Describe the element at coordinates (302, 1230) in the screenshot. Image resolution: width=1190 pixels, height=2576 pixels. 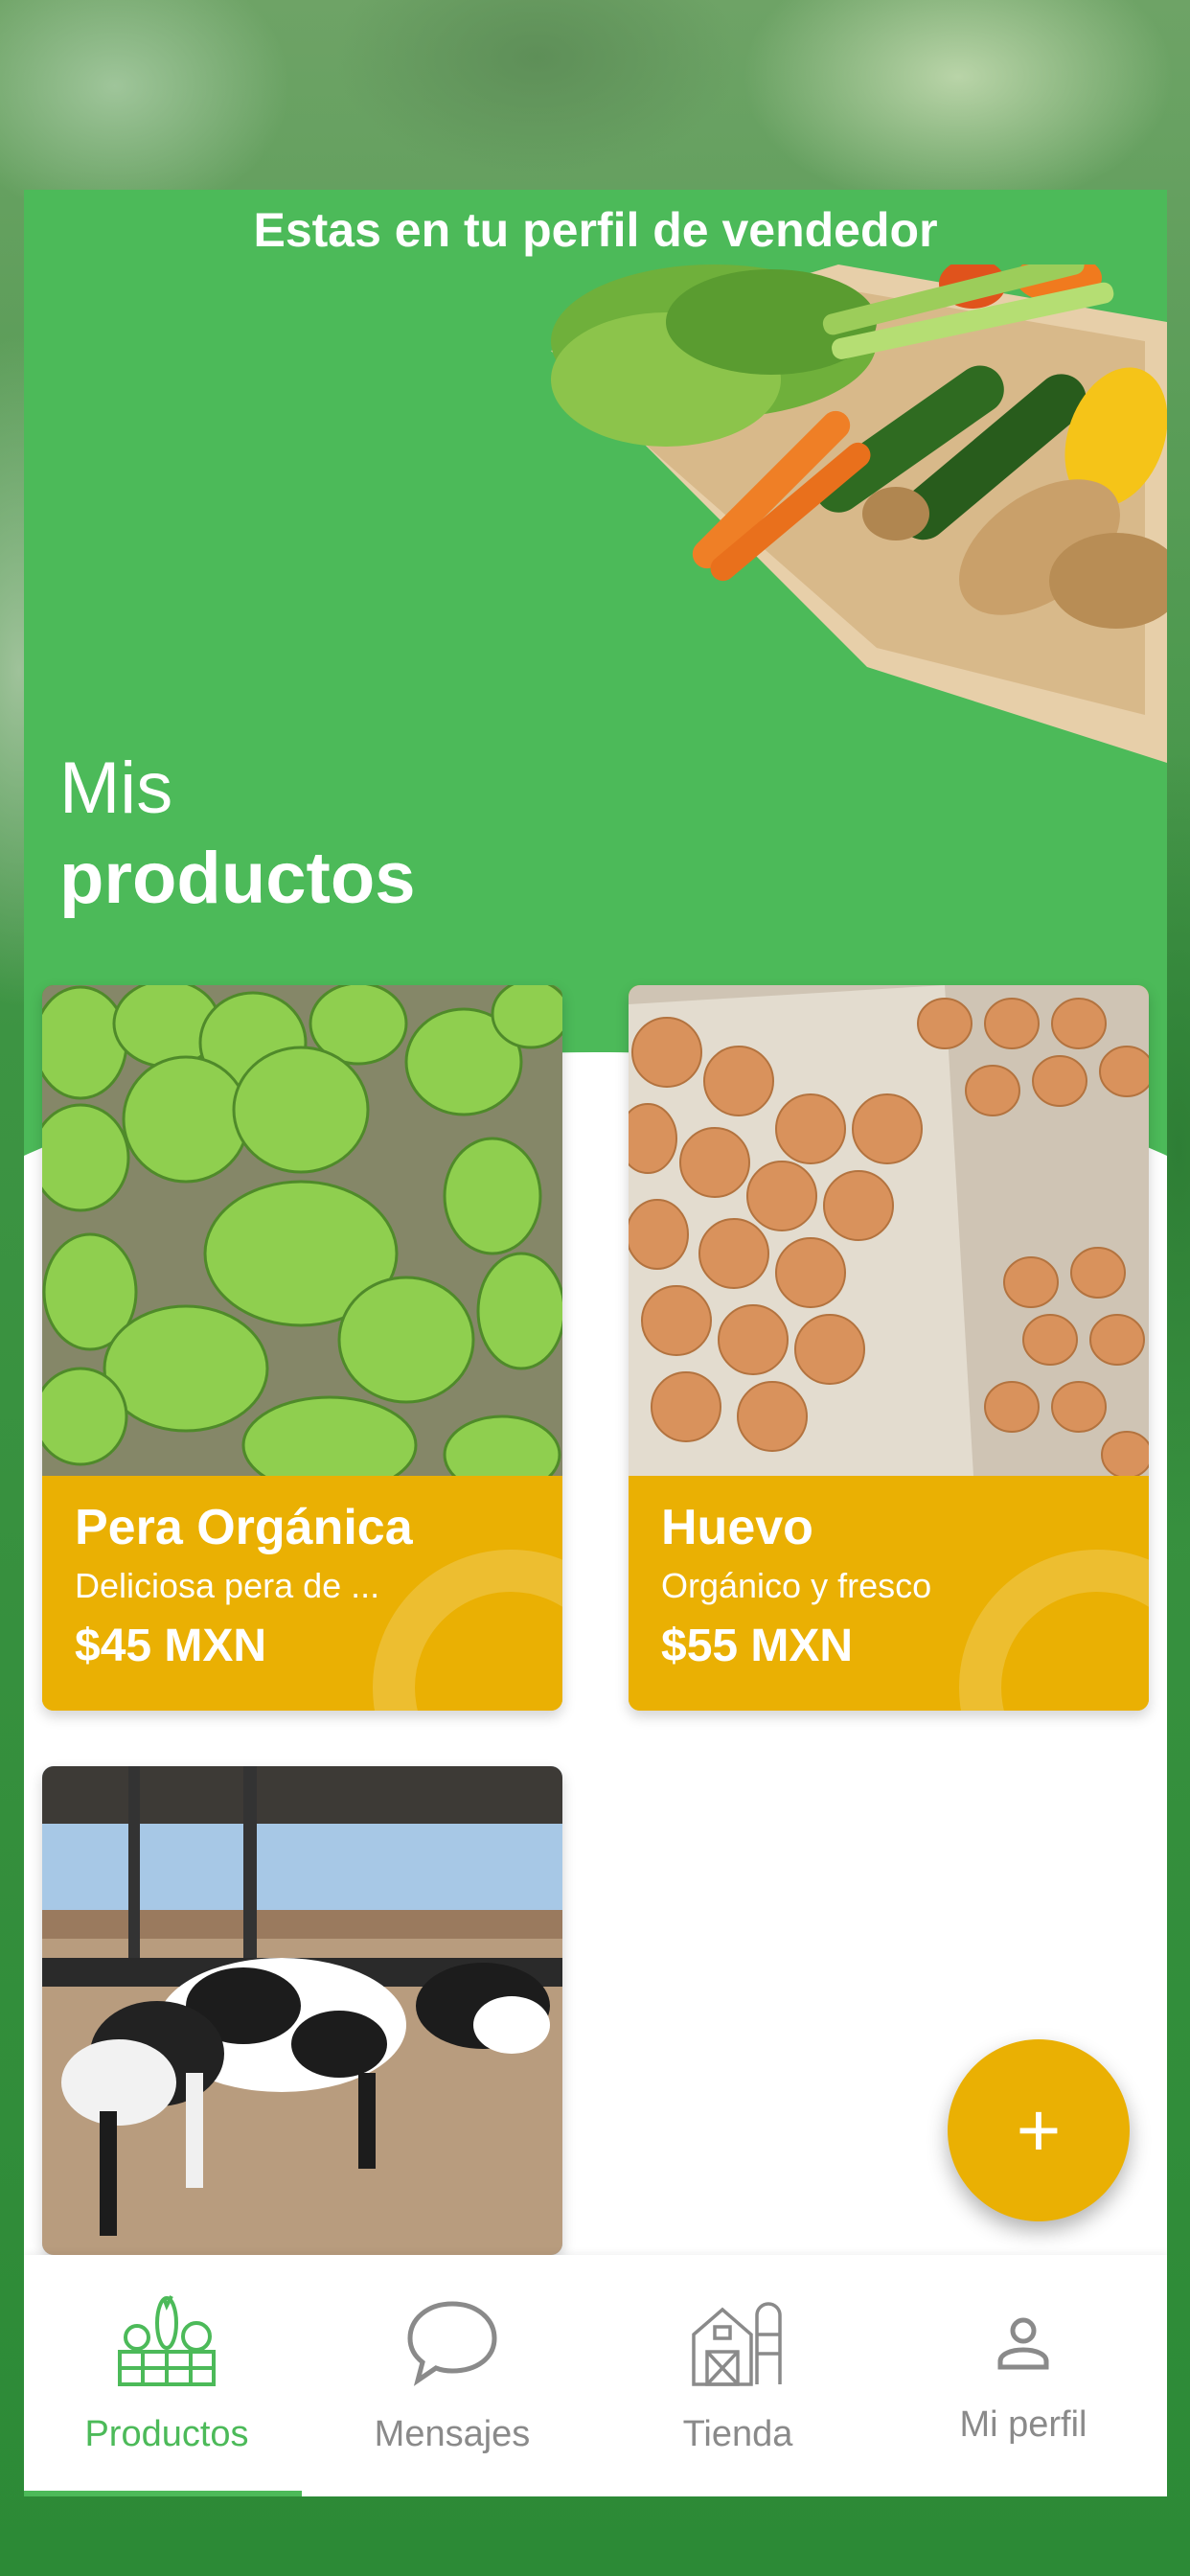
I see `pear-photo` at that location.